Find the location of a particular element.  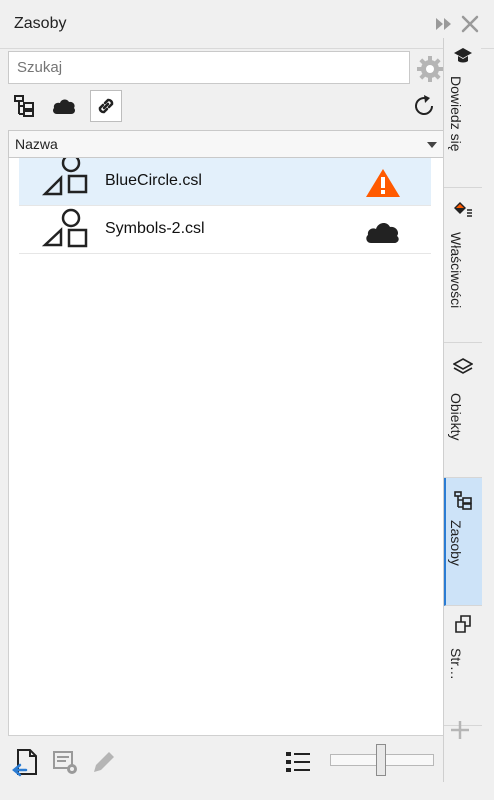

link-icon is located at coordinates (106, 106).